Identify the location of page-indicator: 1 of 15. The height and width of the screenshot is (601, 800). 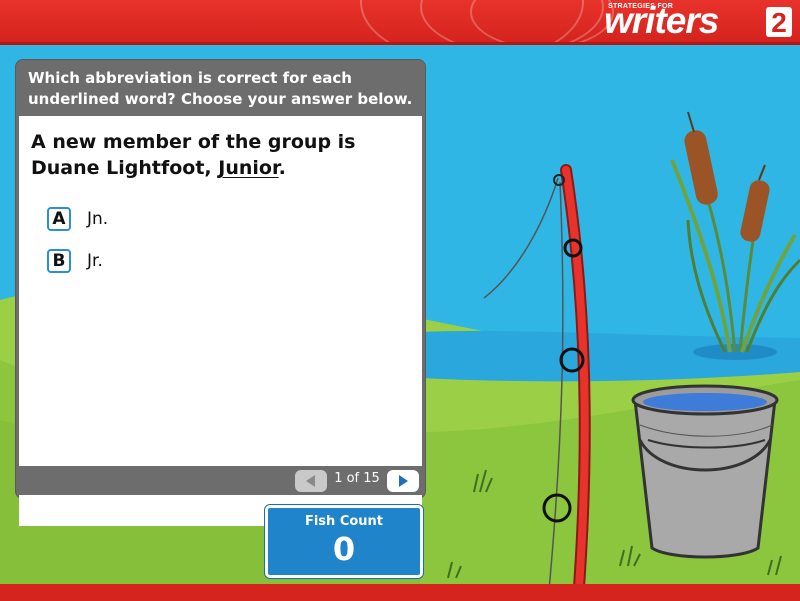
(357, 478).